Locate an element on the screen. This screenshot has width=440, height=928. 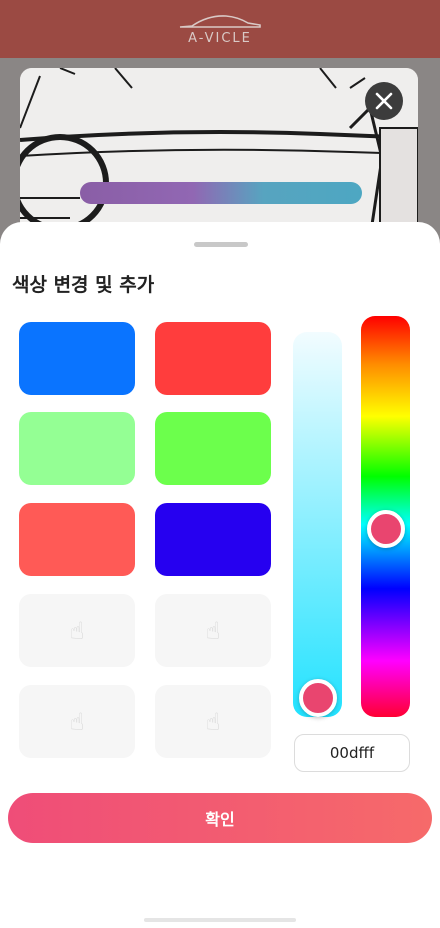
hue-slider-thumb is located at coordinates (386, 529).